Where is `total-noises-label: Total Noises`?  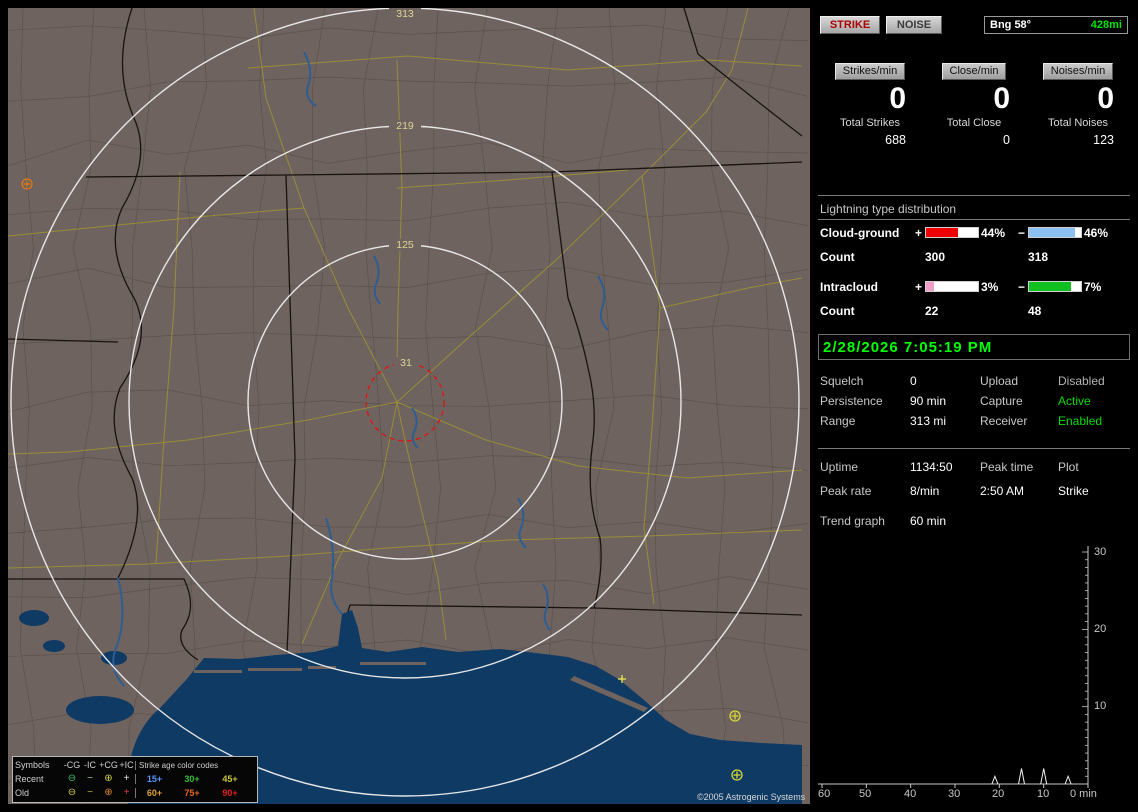 total-noises-label: Total Noises is located at coordinates (1078, 123).